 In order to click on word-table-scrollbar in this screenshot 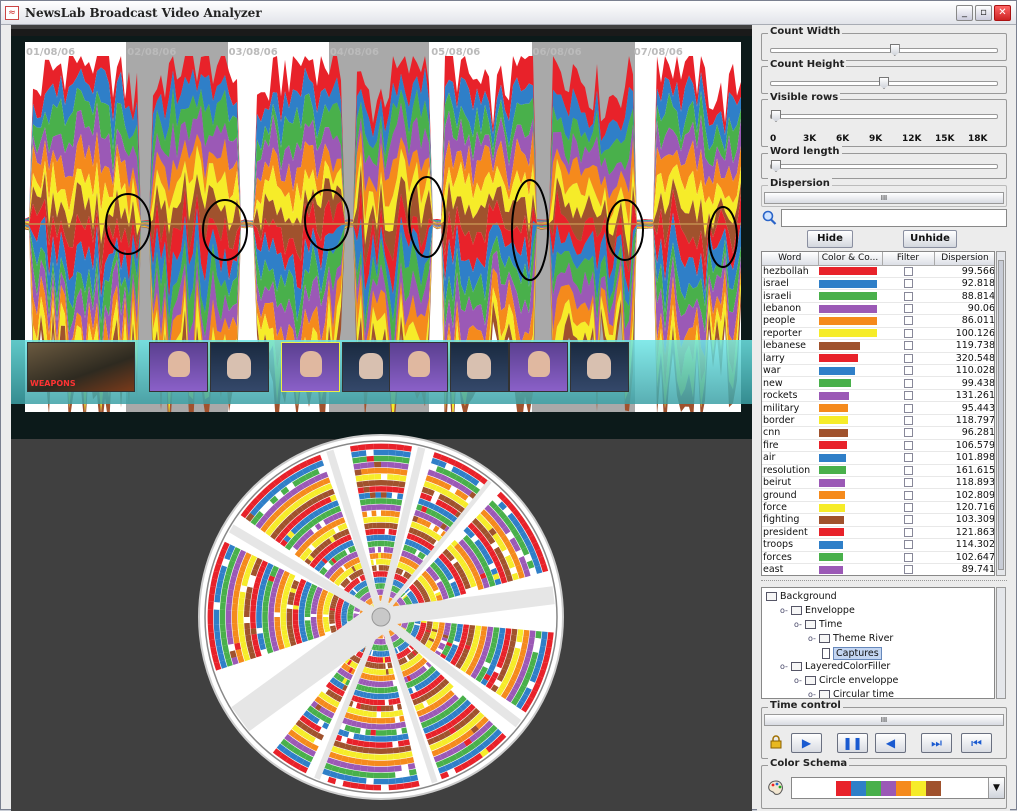, I will do `click(1001, 413)`.